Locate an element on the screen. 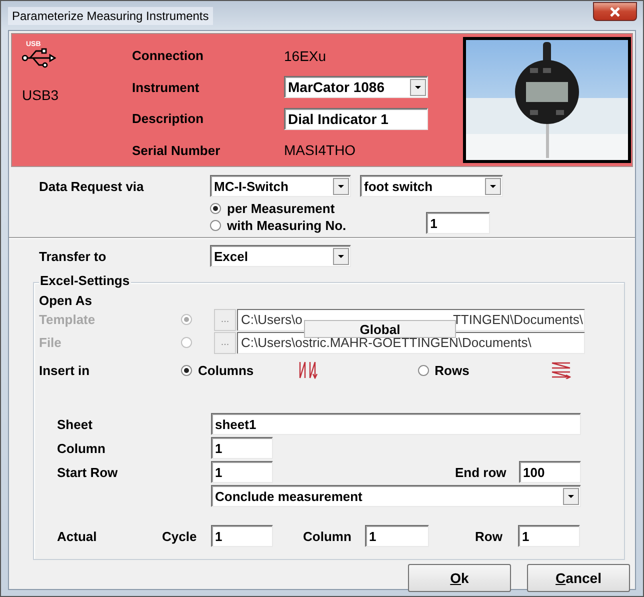  start-row-label: Start Row is located at coordinates (87, 472).